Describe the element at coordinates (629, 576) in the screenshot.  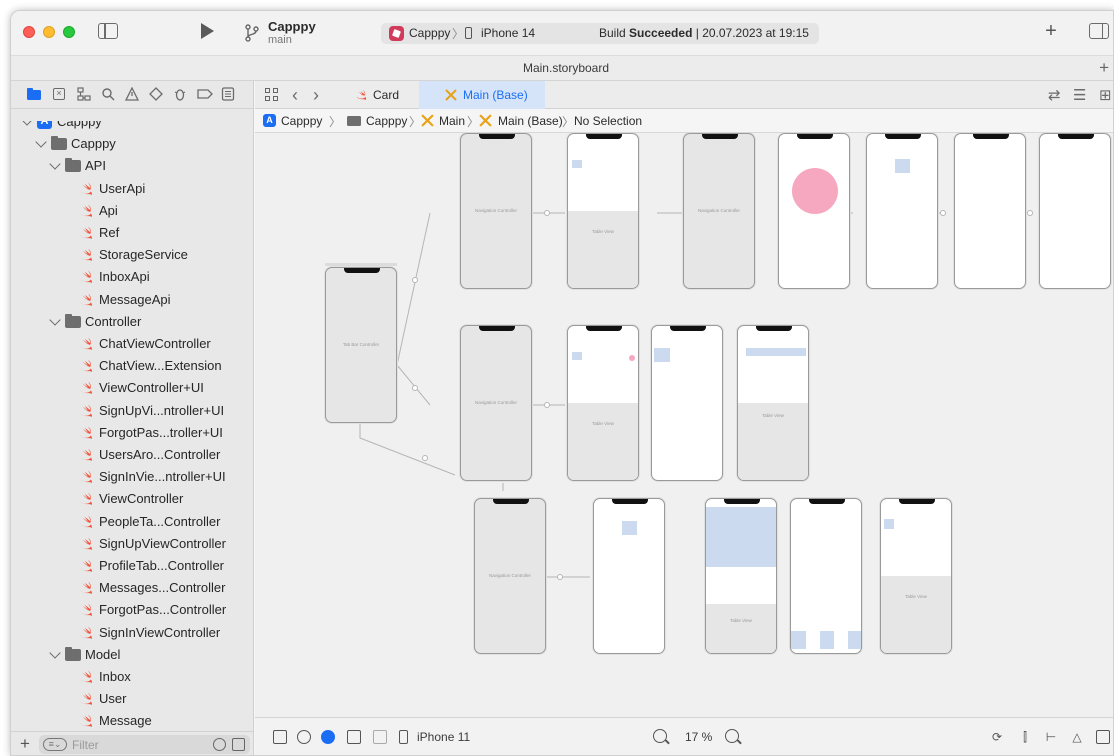
I see `profile-scene` at that location.